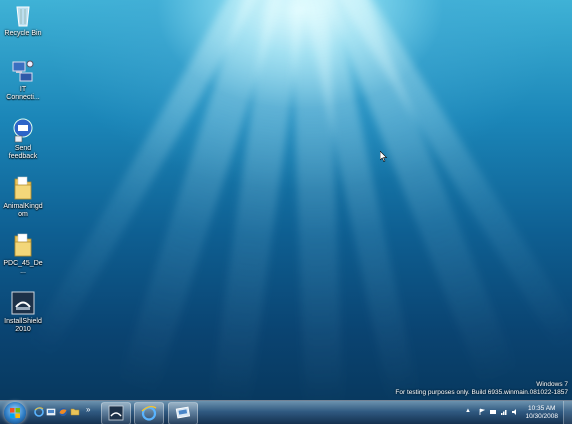 Image resolution: width=572 pixels, height=424 pixels. What do you see at coordinates (23, 325) in the screenshot?
I see `desktop-icon-label: InstallShield 2010` at bounding box center [23, 325].